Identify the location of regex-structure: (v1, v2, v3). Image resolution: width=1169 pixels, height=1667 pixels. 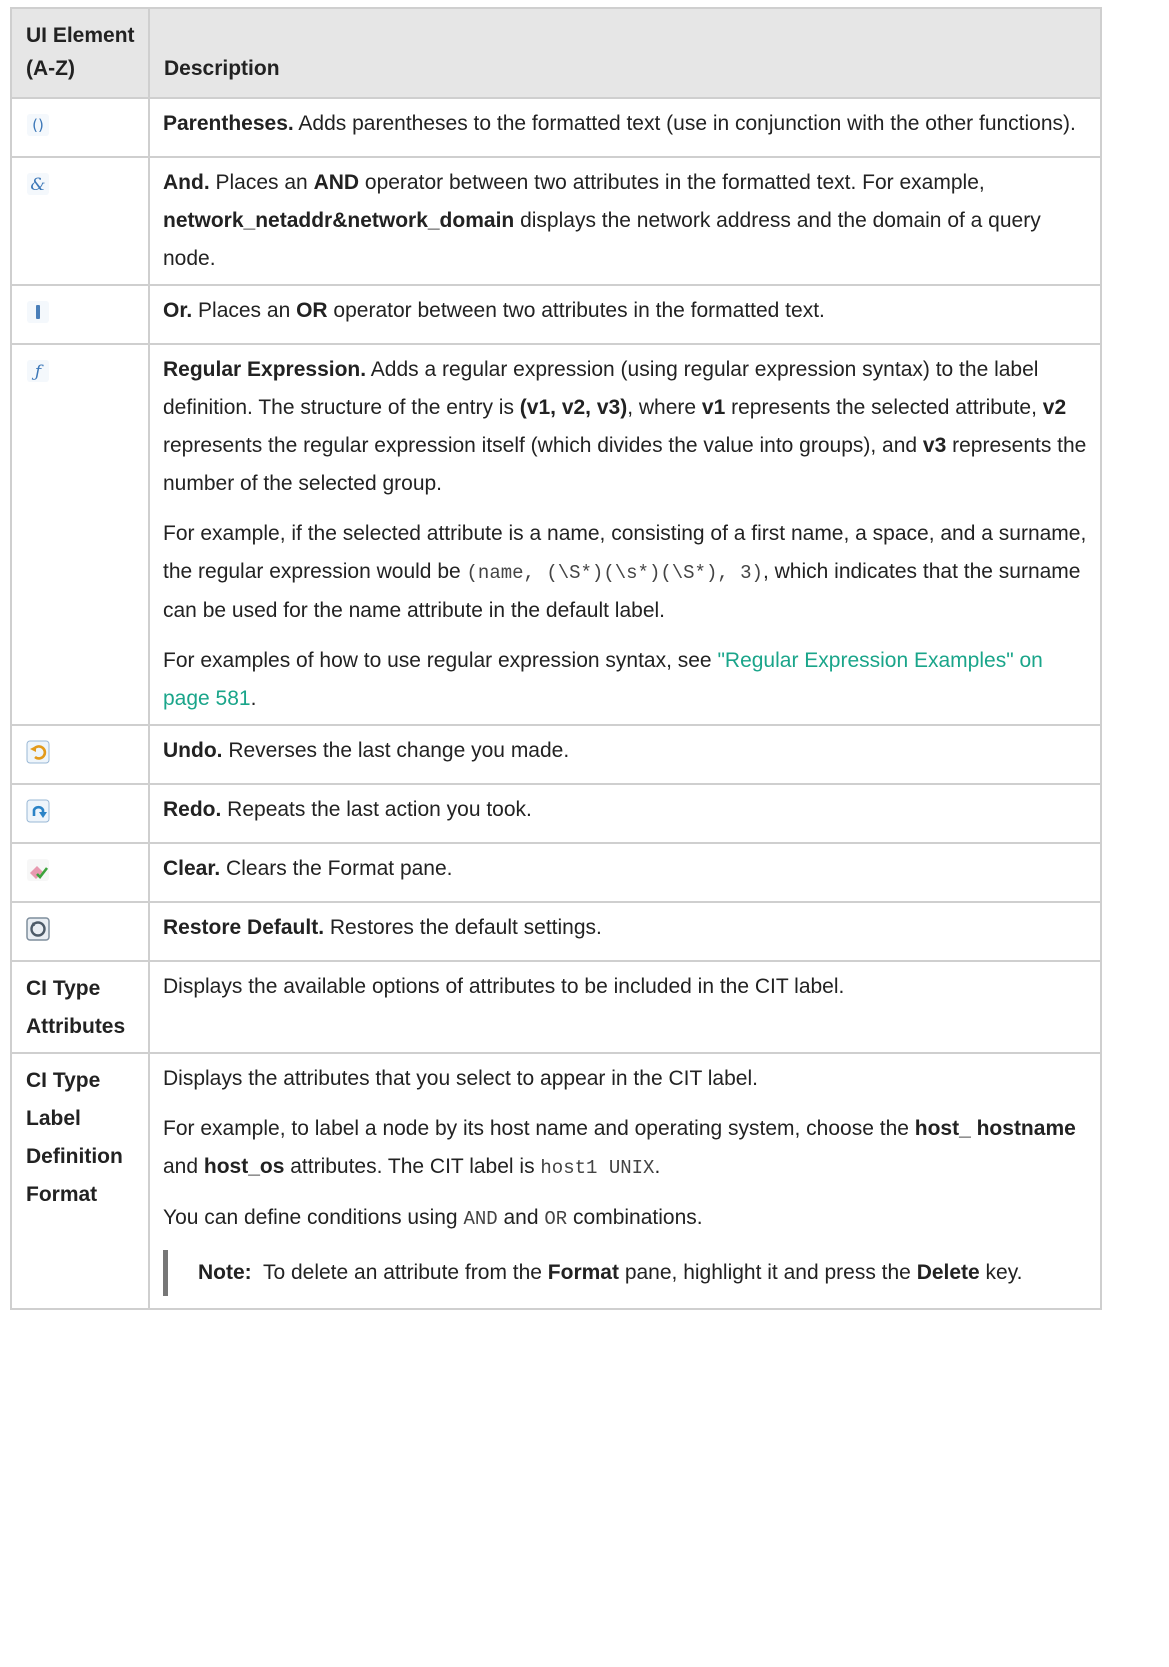
(573, 407).